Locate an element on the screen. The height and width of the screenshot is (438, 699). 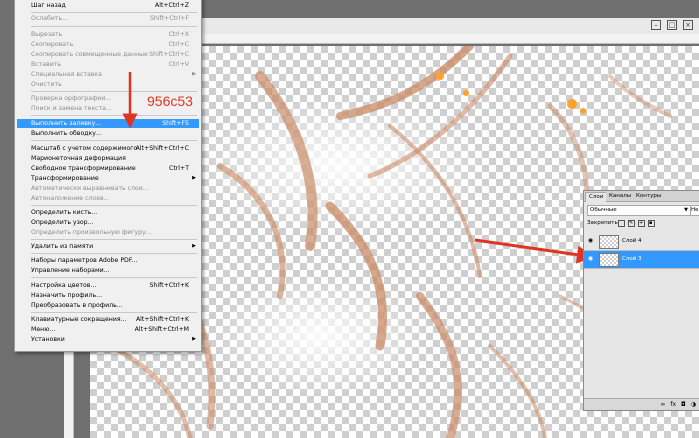
layer-row-selected: ◉ Слой 3 is located at coordinates (641, 260).